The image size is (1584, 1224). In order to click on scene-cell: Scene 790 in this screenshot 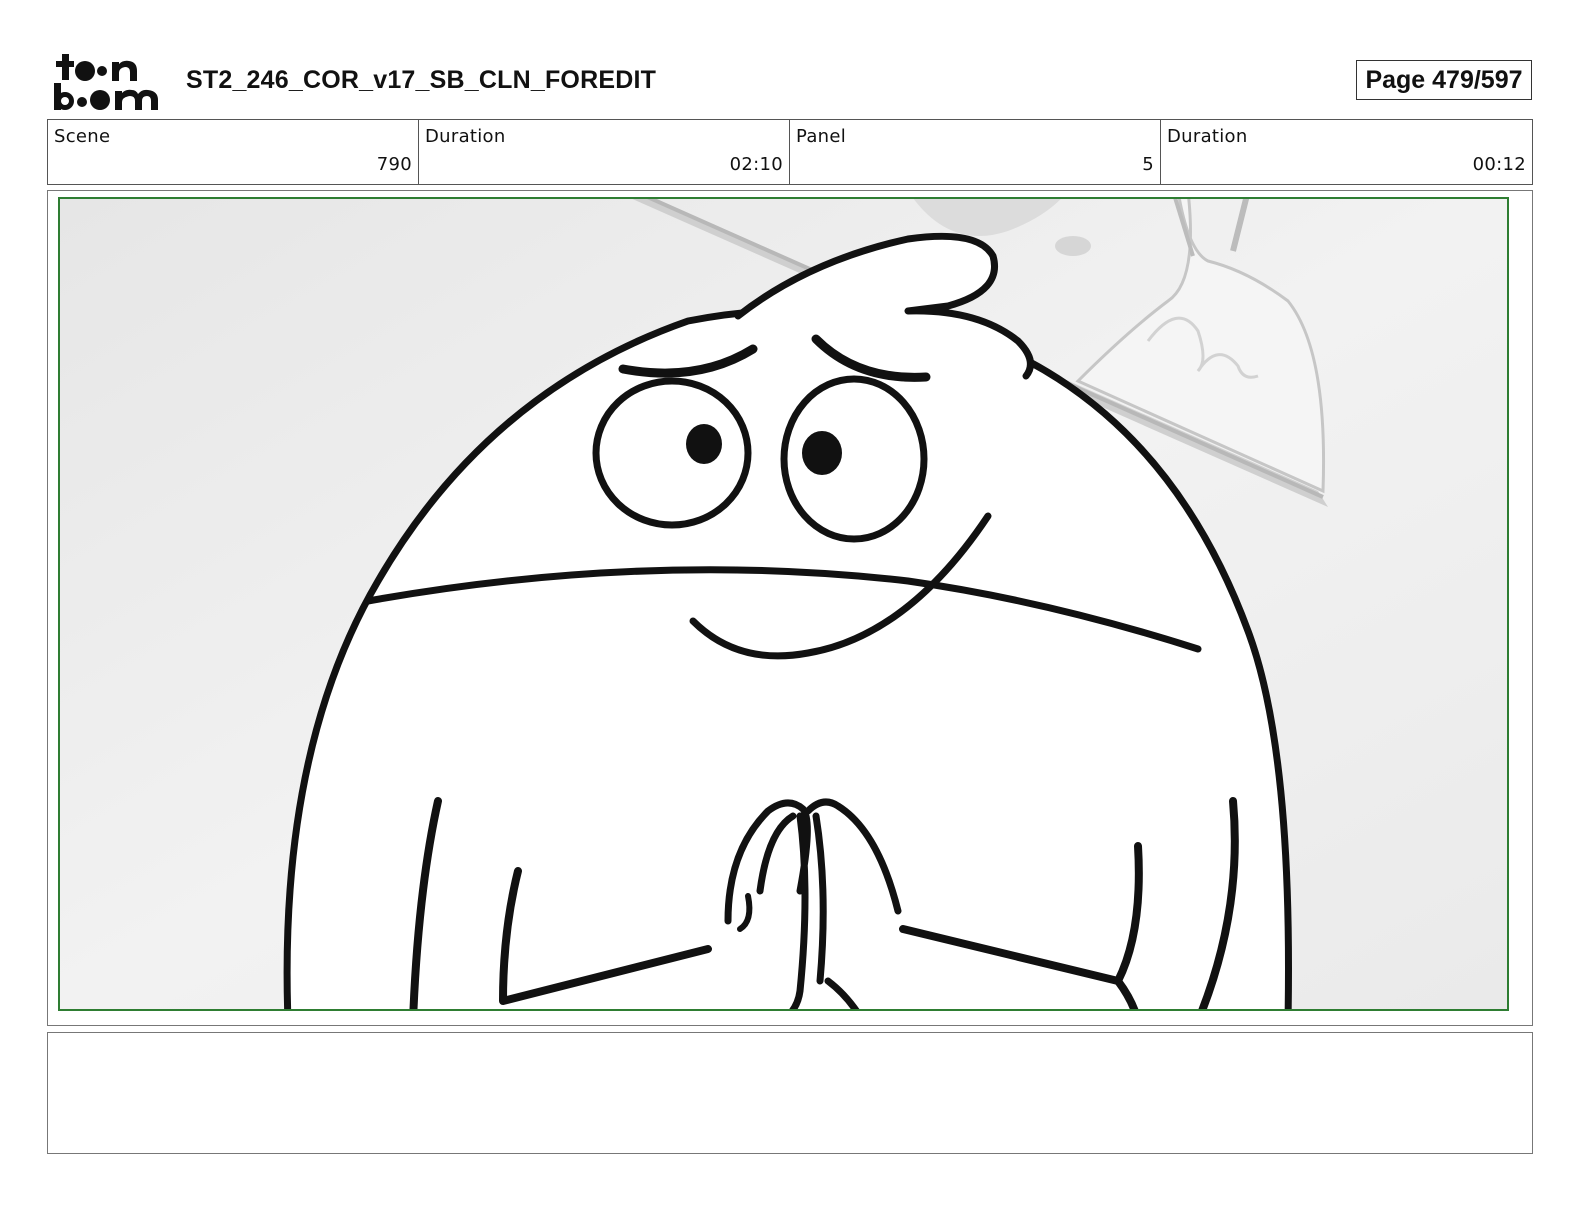, I will do `click(233, 152)`.